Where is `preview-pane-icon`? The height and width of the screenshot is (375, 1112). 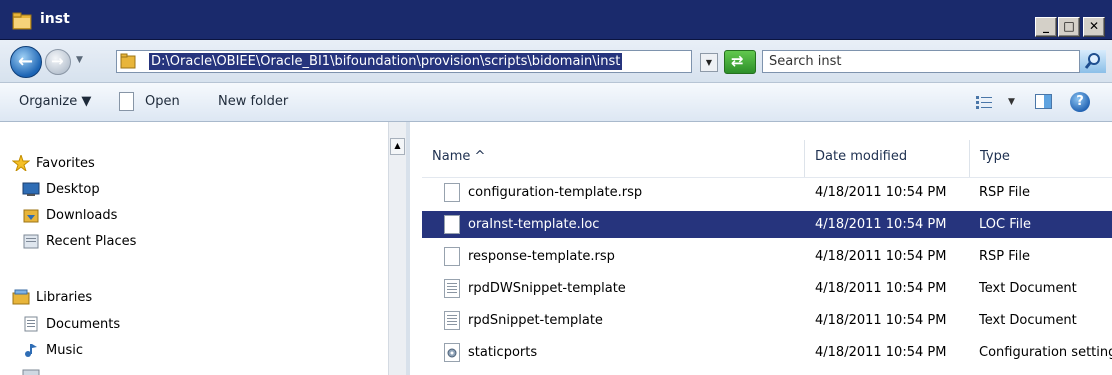 preview-pane-icon is located at coordinates (1043, 101).